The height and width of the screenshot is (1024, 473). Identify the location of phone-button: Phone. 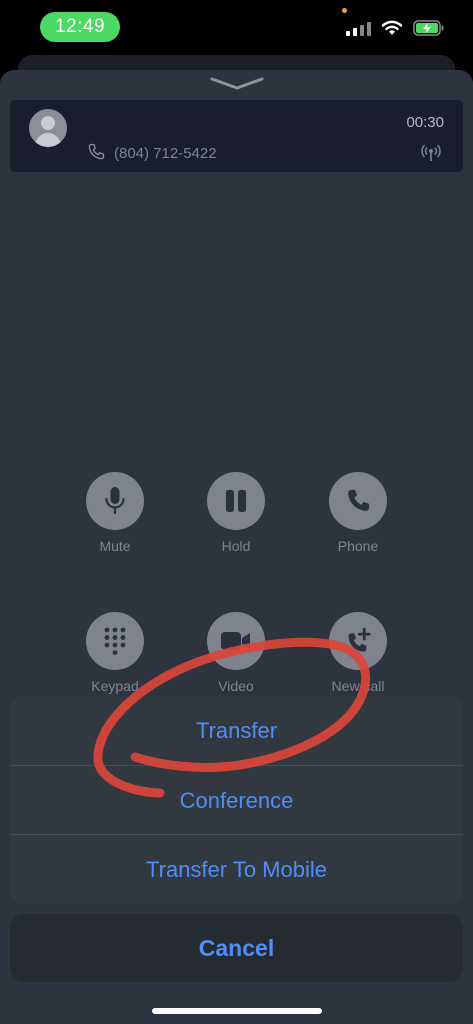
(358, 513).